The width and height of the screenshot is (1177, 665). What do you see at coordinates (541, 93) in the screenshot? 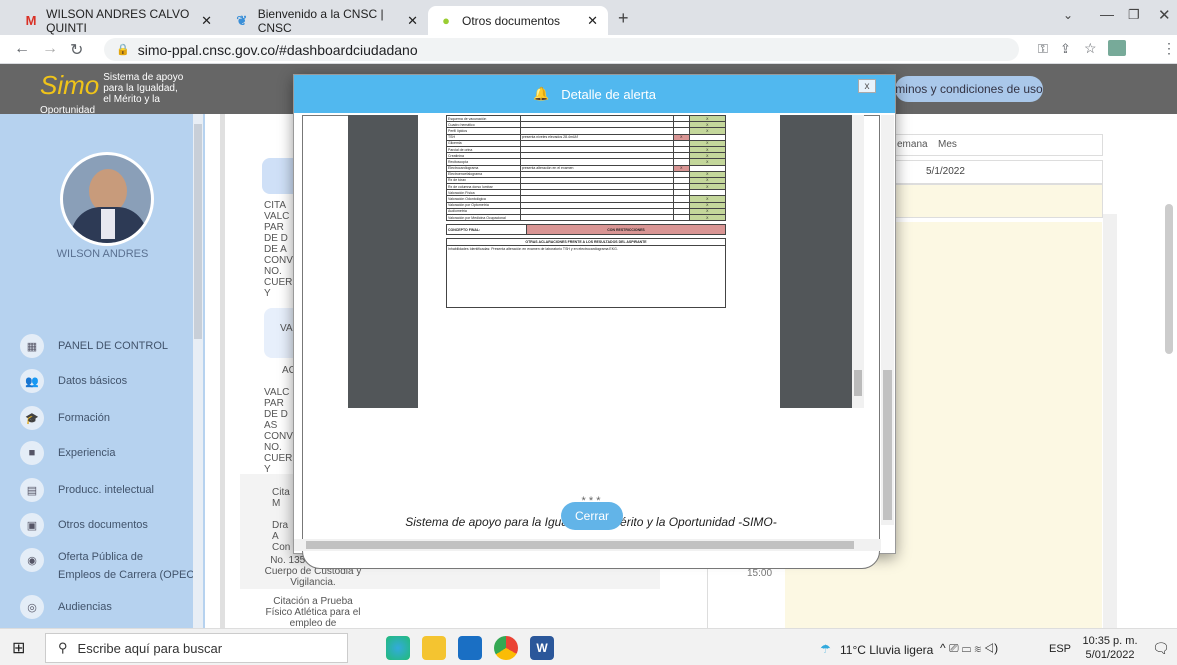
I see `bell-icon: 🔔` at bounding box center [541, 93].